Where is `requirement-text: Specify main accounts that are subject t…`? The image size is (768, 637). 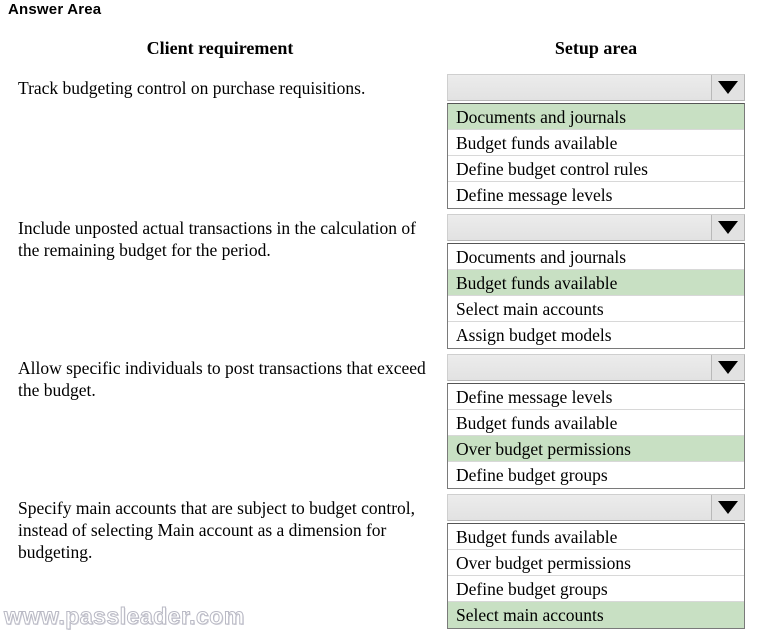 requirement-text: Specify main accounts that are subject t… is located at coordinates (217, 530).